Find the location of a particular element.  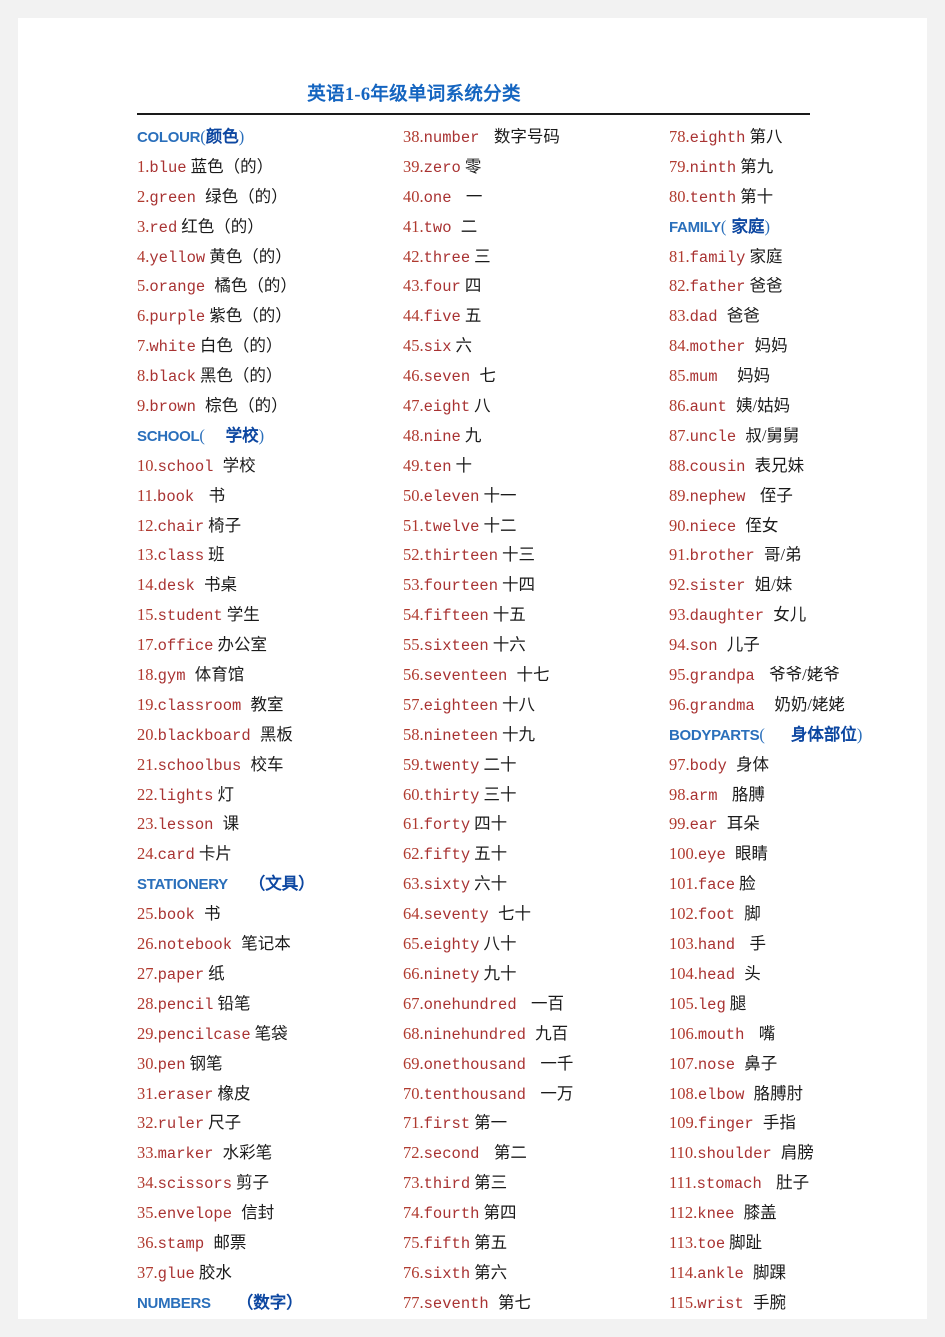

entry-chinese-meaning: 第四 is located at coordinates (500, 1213).